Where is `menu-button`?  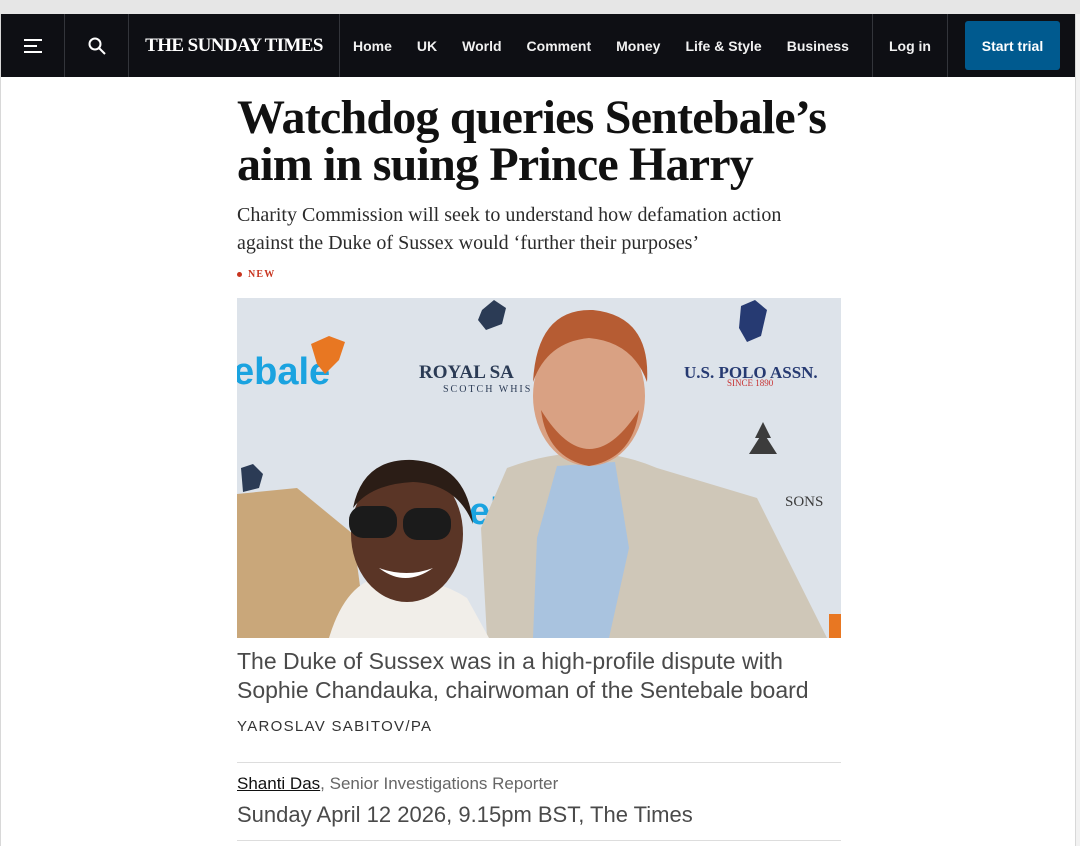 menu-button is located at coordinates (33, 45).